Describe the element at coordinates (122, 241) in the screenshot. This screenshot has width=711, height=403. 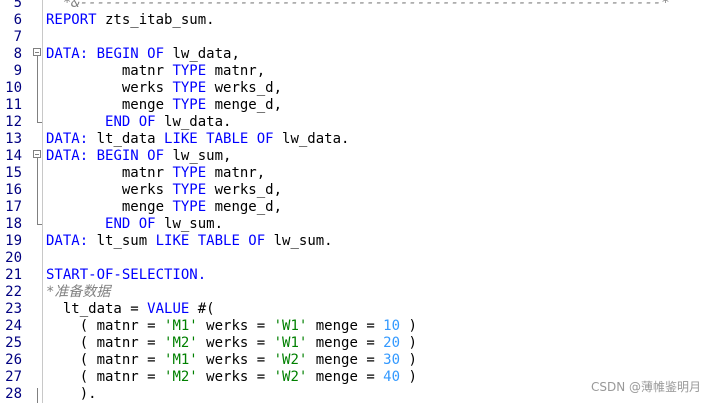
I see `token-text: lt_sum` at that location.